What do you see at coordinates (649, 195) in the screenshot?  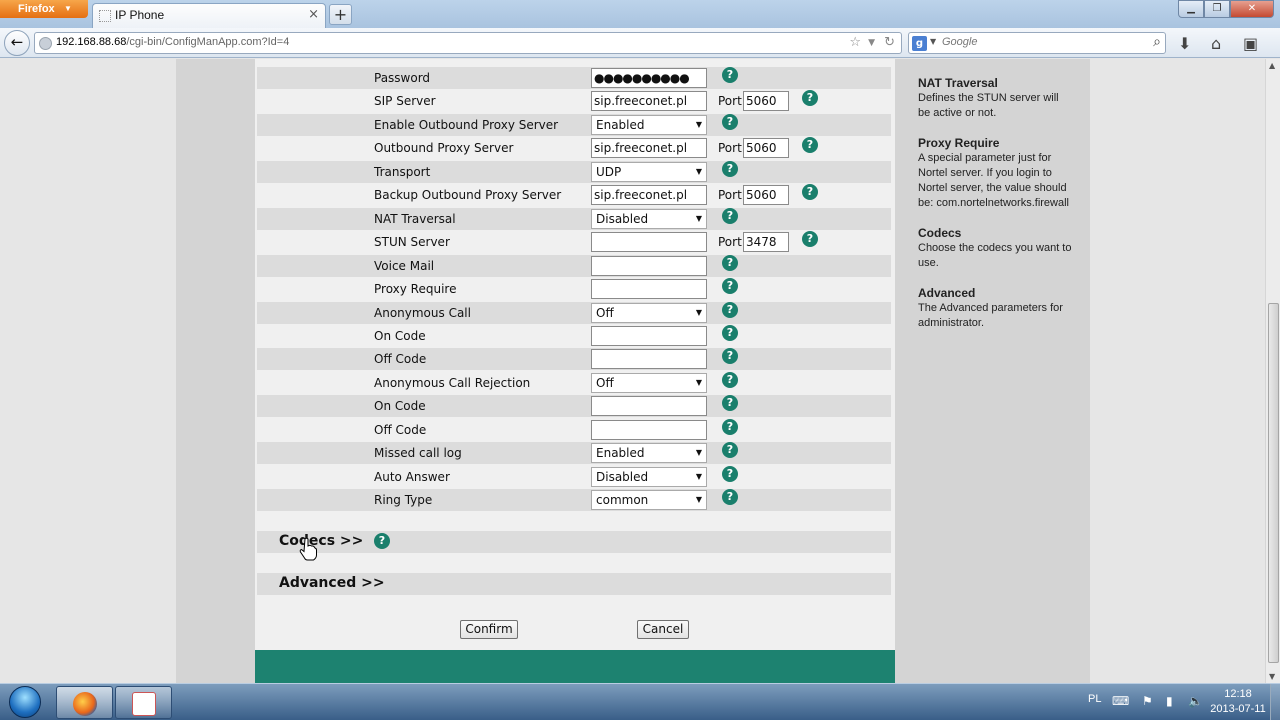 I see `backup-outbound-proxy-server-input: sip.freeconet.pl` at bounding box center [649, 195].